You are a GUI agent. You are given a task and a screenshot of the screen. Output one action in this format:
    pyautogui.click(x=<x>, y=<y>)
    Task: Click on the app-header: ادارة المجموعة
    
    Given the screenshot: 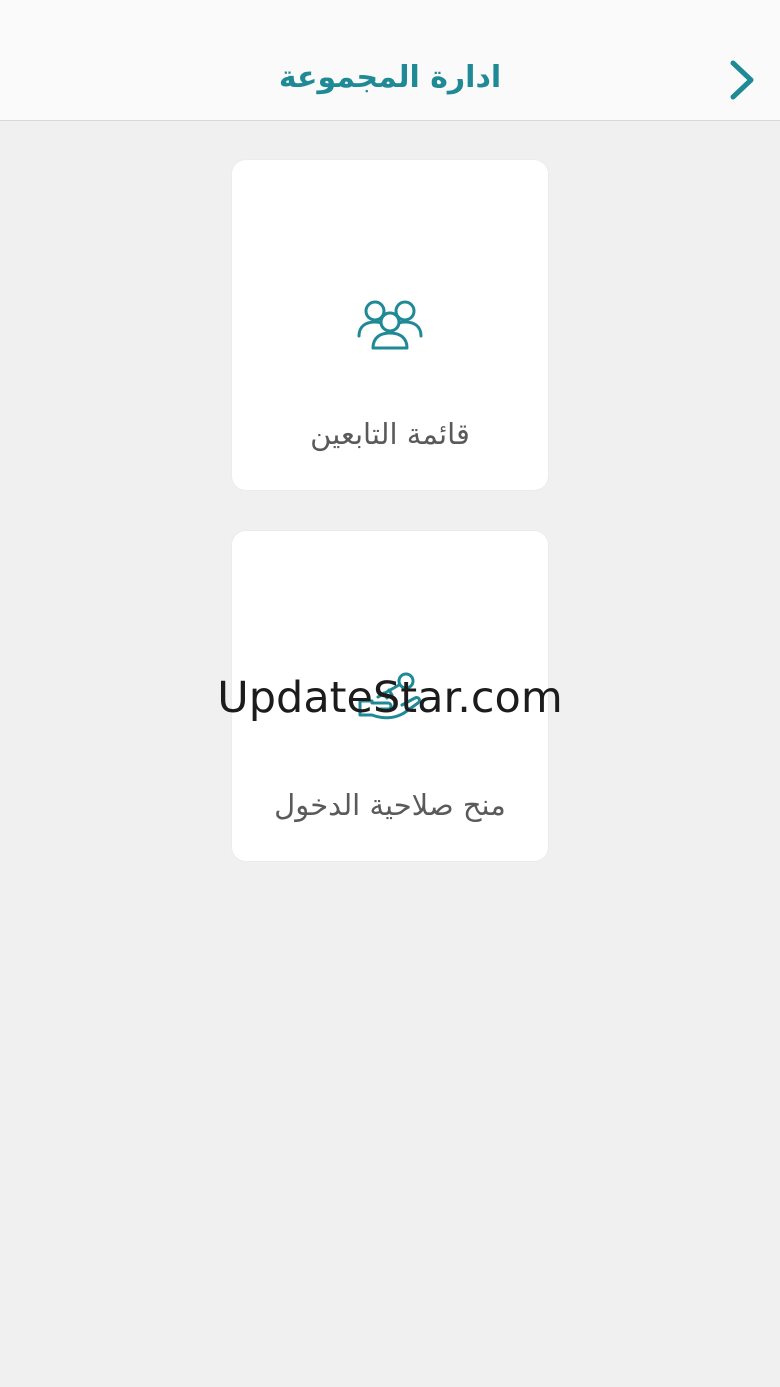 What is the action you would take?
    pyautogui.click(x=390, y=60)
    